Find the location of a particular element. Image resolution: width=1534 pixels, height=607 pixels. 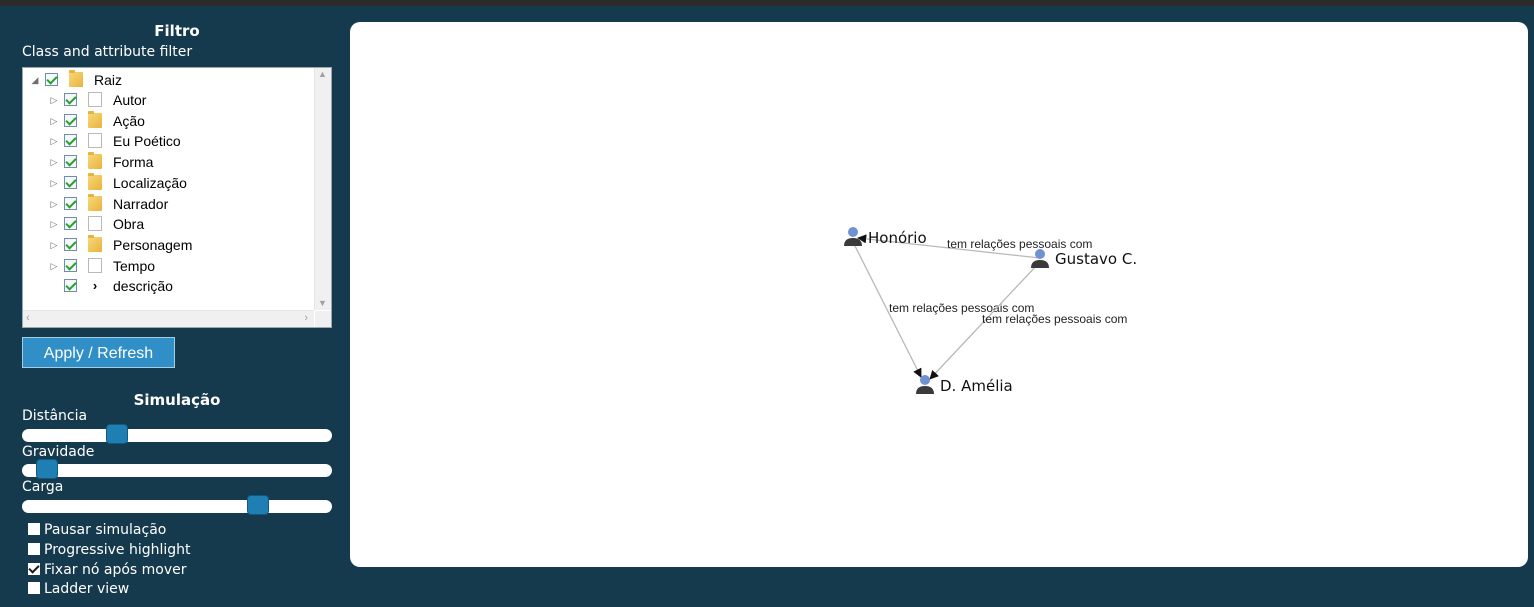

graph-node: Honório is located at coordinates (885, 237).